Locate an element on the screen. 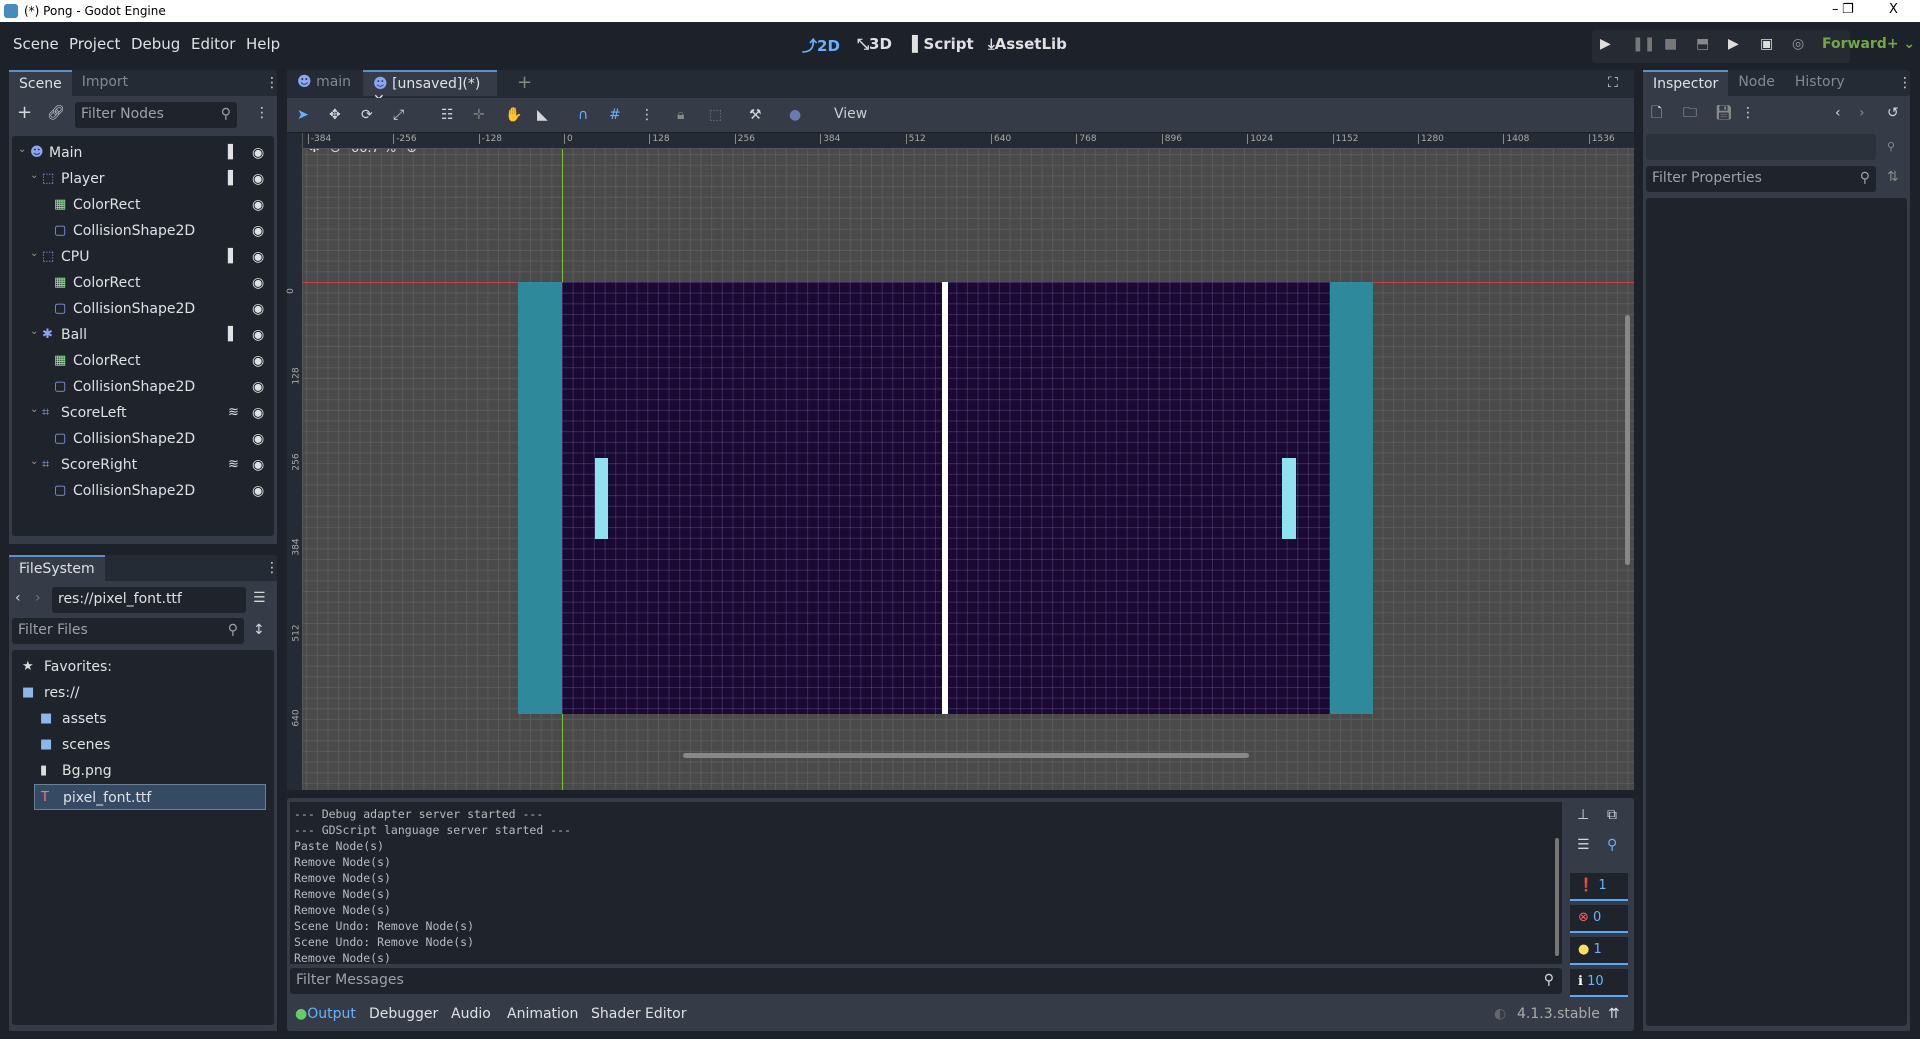  tab-history: History is located at coordinates (1820, 83).